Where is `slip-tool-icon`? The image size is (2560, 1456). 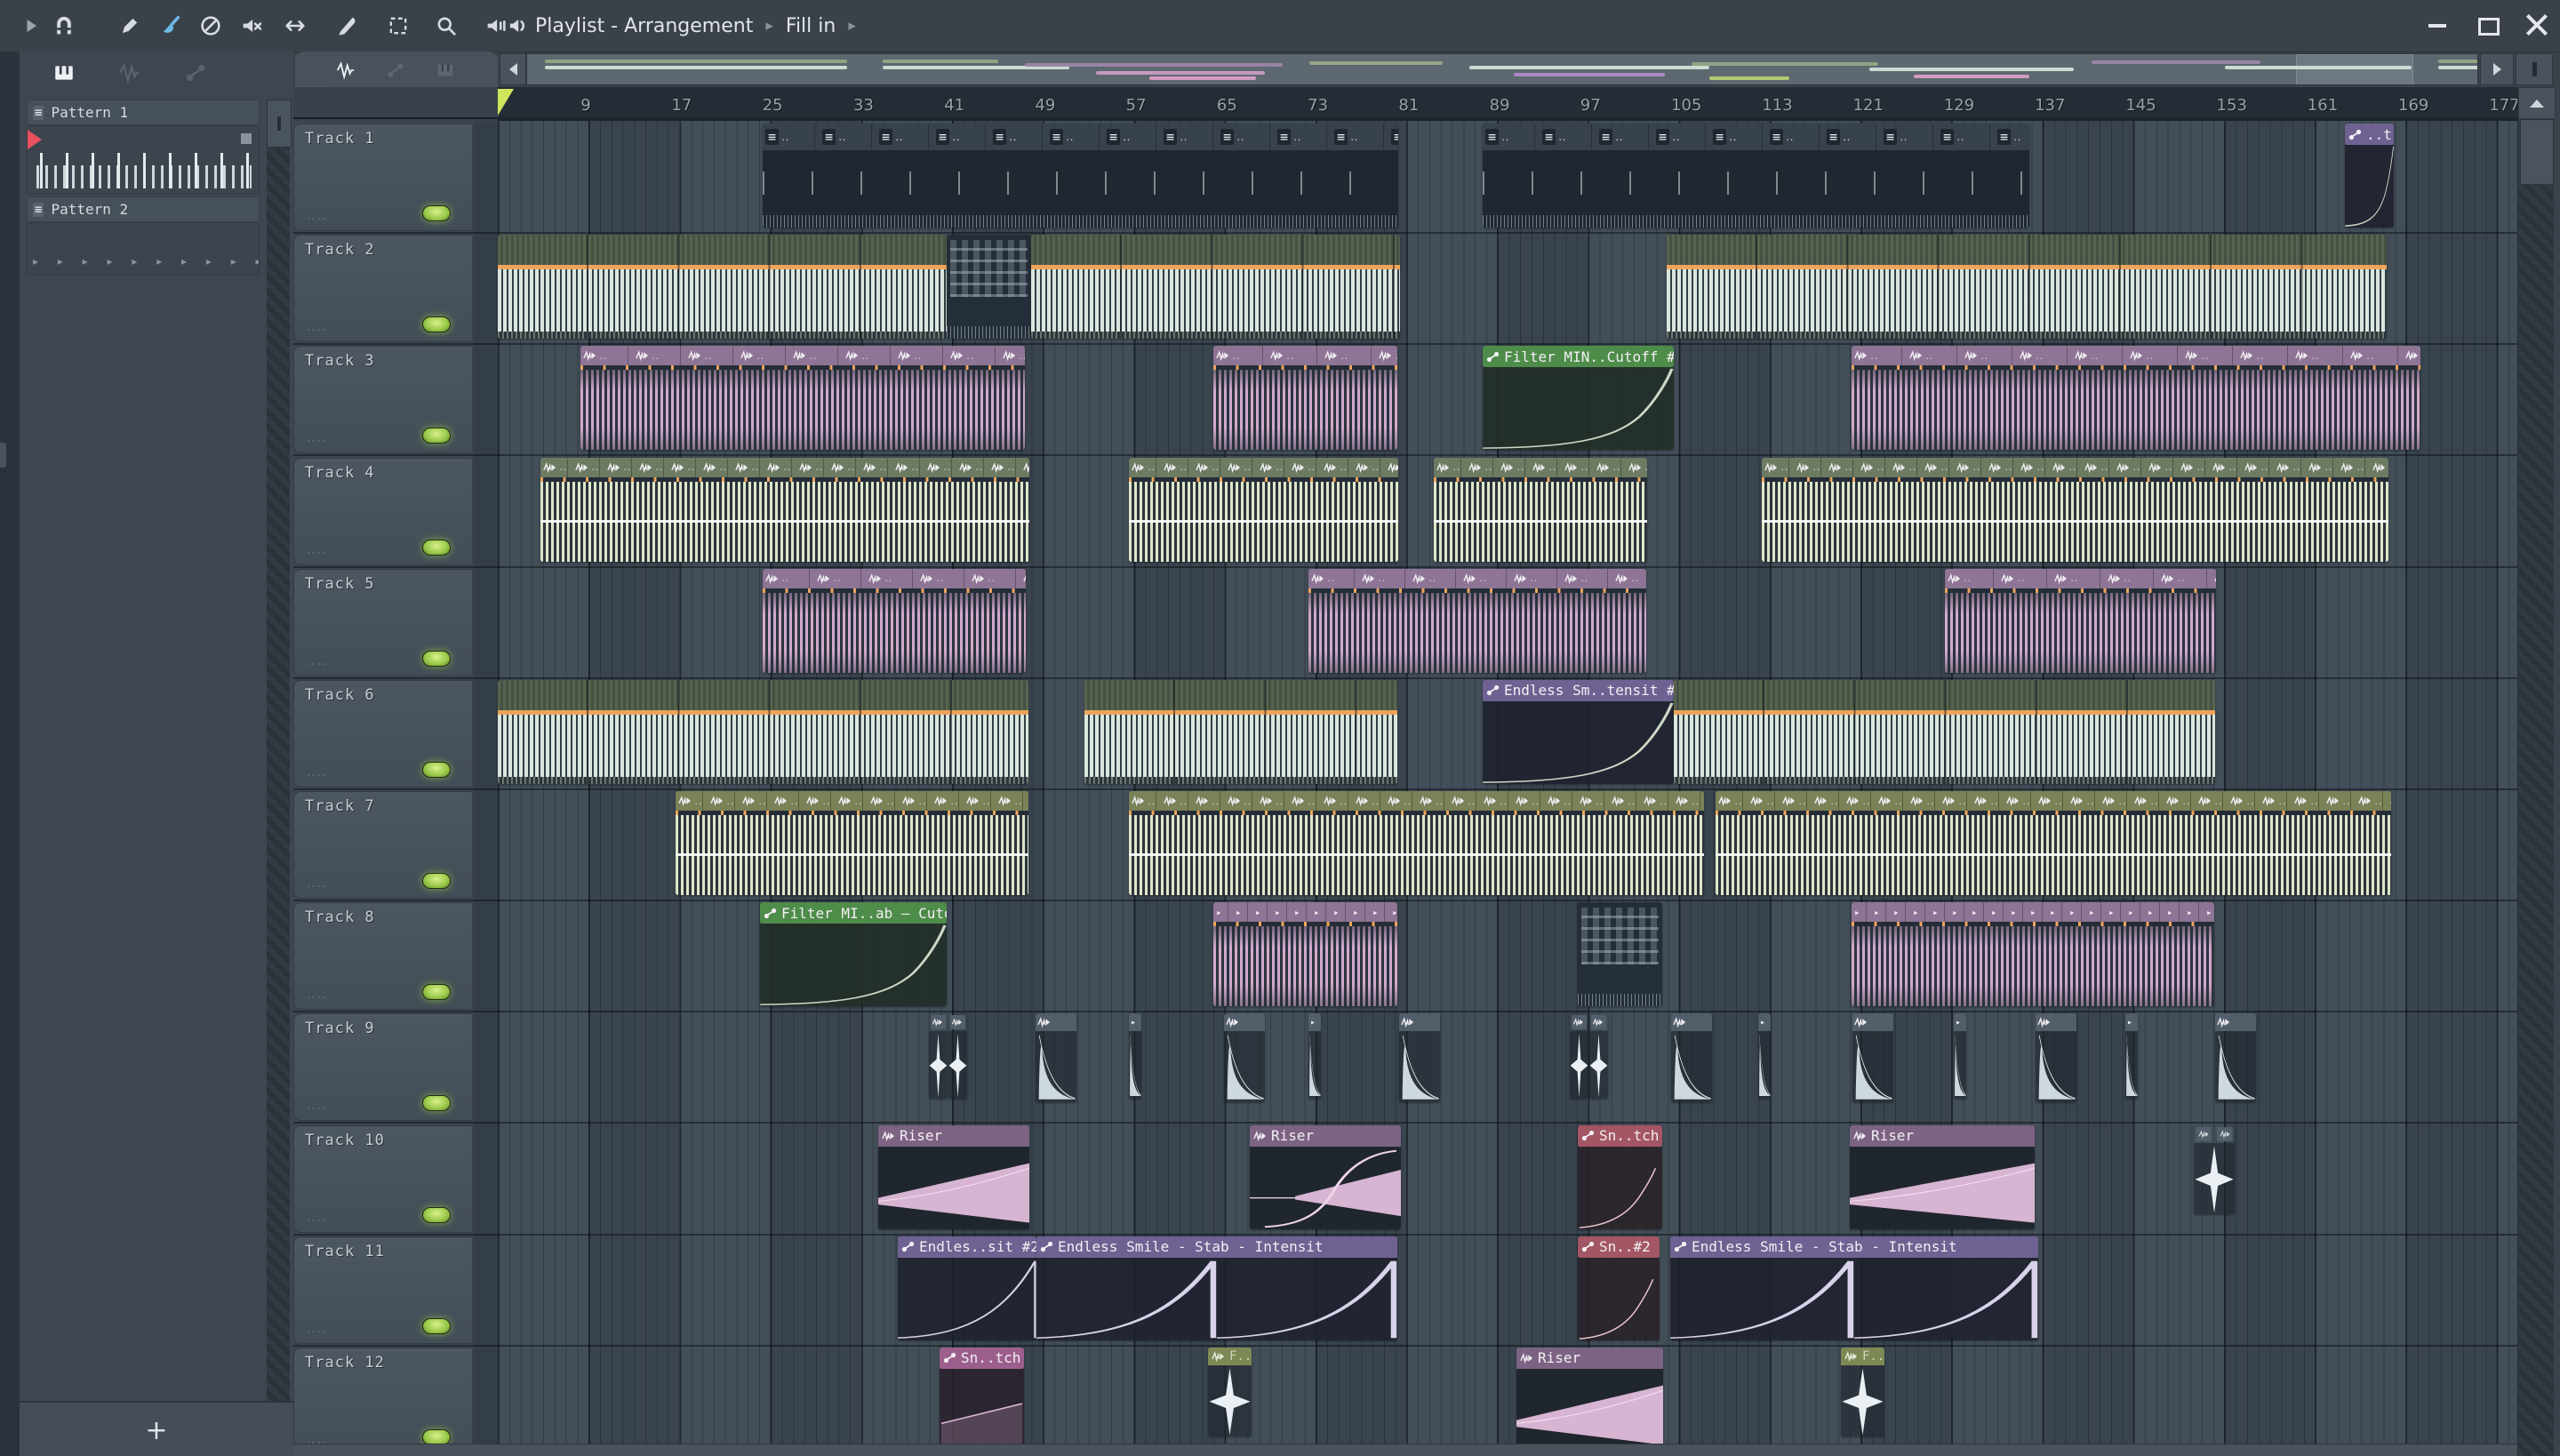
slip-tool-icon is located at coordinates (295, 26).